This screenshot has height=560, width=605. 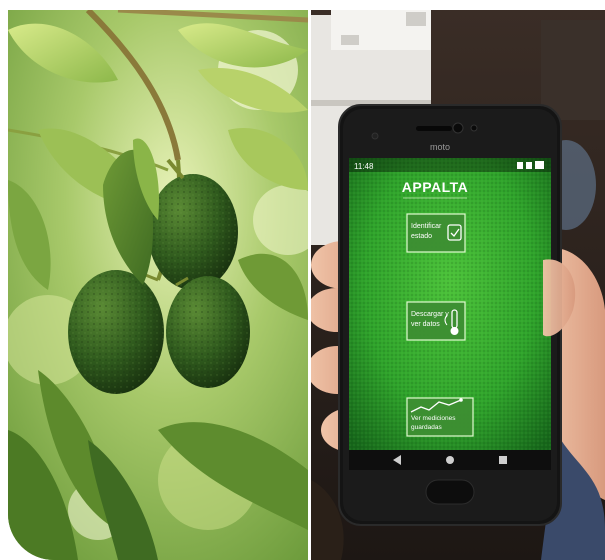 I want to click on status-time: 11:48, so click(x=364, y=166).